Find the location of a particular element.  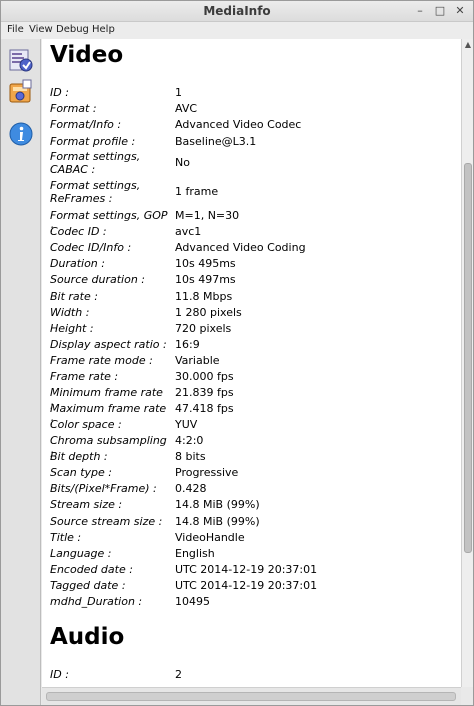

row-value: avc1 is located at coordinates (188, 231).